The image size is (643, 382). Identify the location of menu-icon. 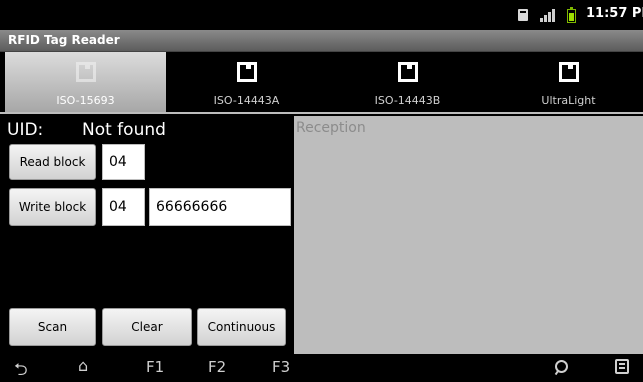
(622, 366).